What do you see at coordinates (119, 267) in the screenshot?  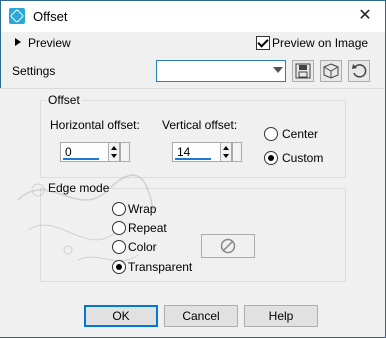 I see `transparent-radio` at bounding box center [119, 267].